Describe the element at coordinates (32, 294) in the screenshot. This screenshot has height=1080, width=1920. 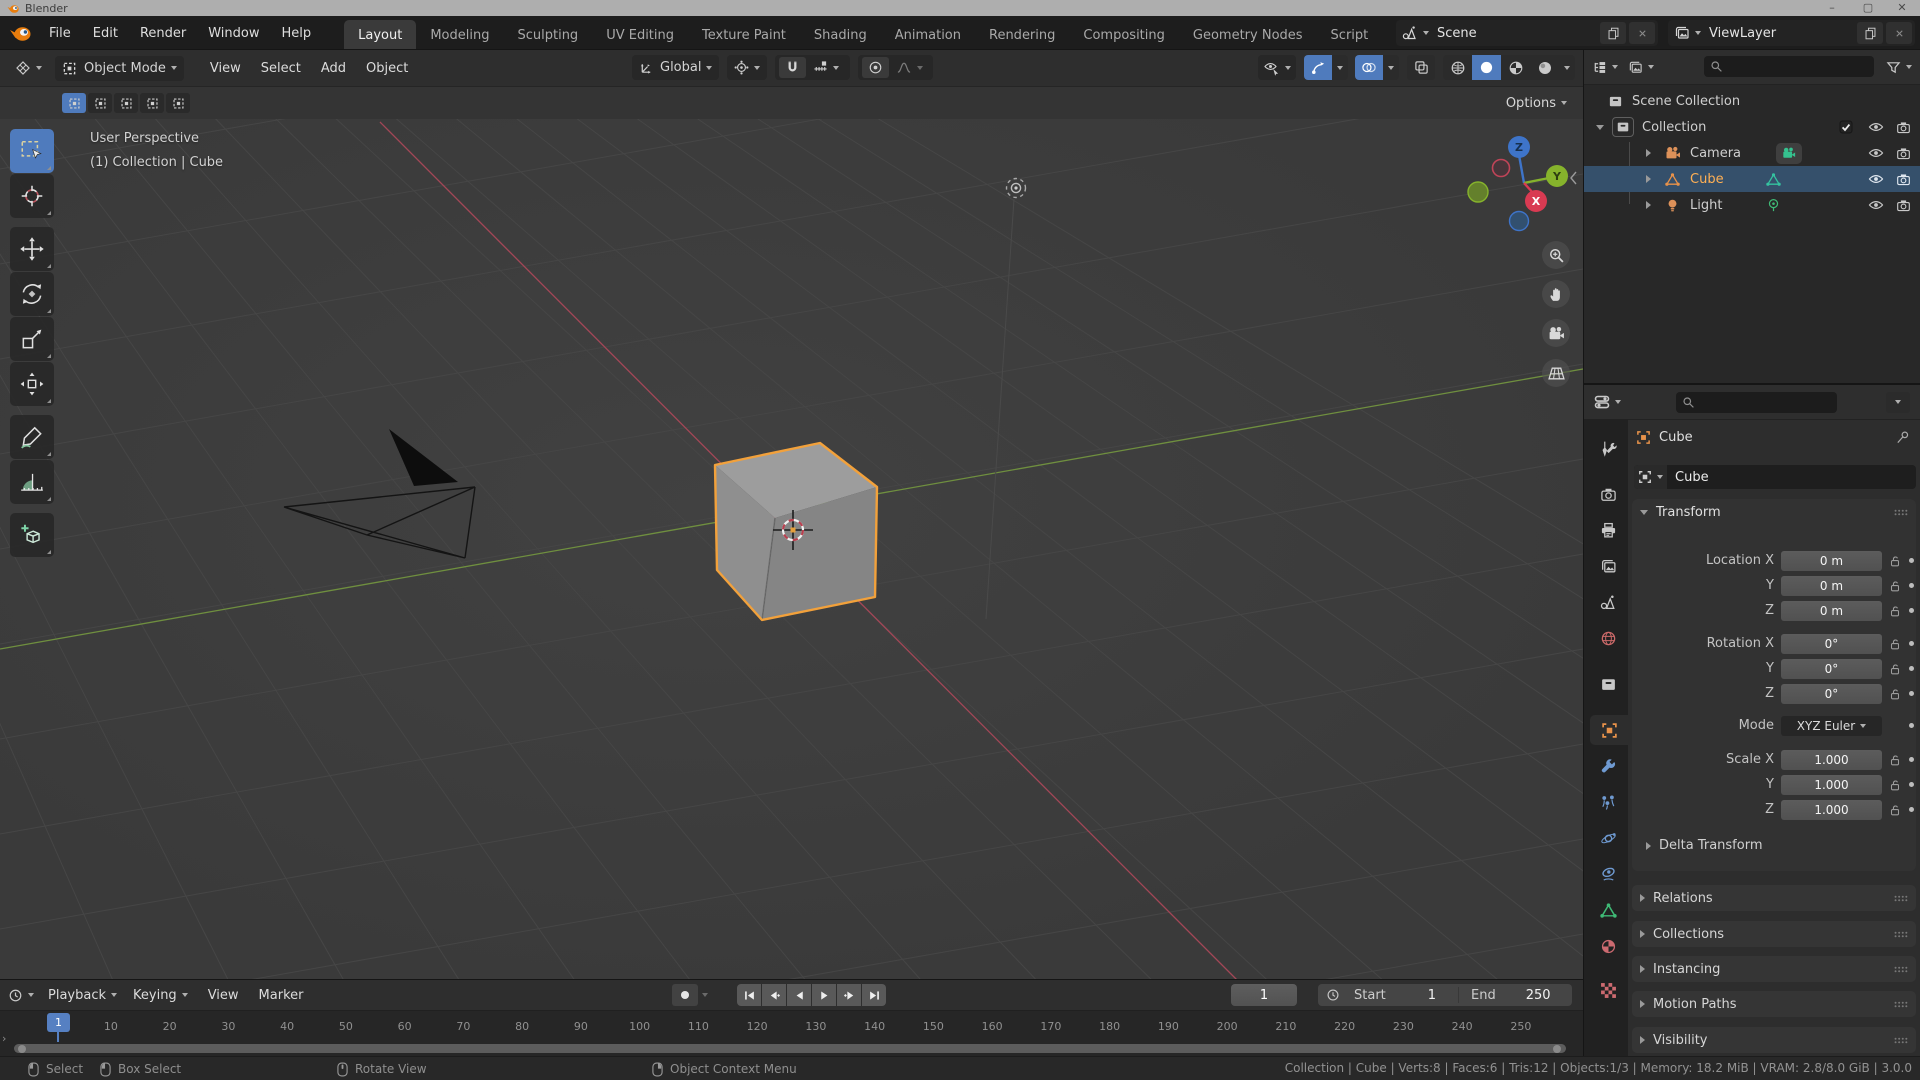
I see `tool-rotate` at that location.